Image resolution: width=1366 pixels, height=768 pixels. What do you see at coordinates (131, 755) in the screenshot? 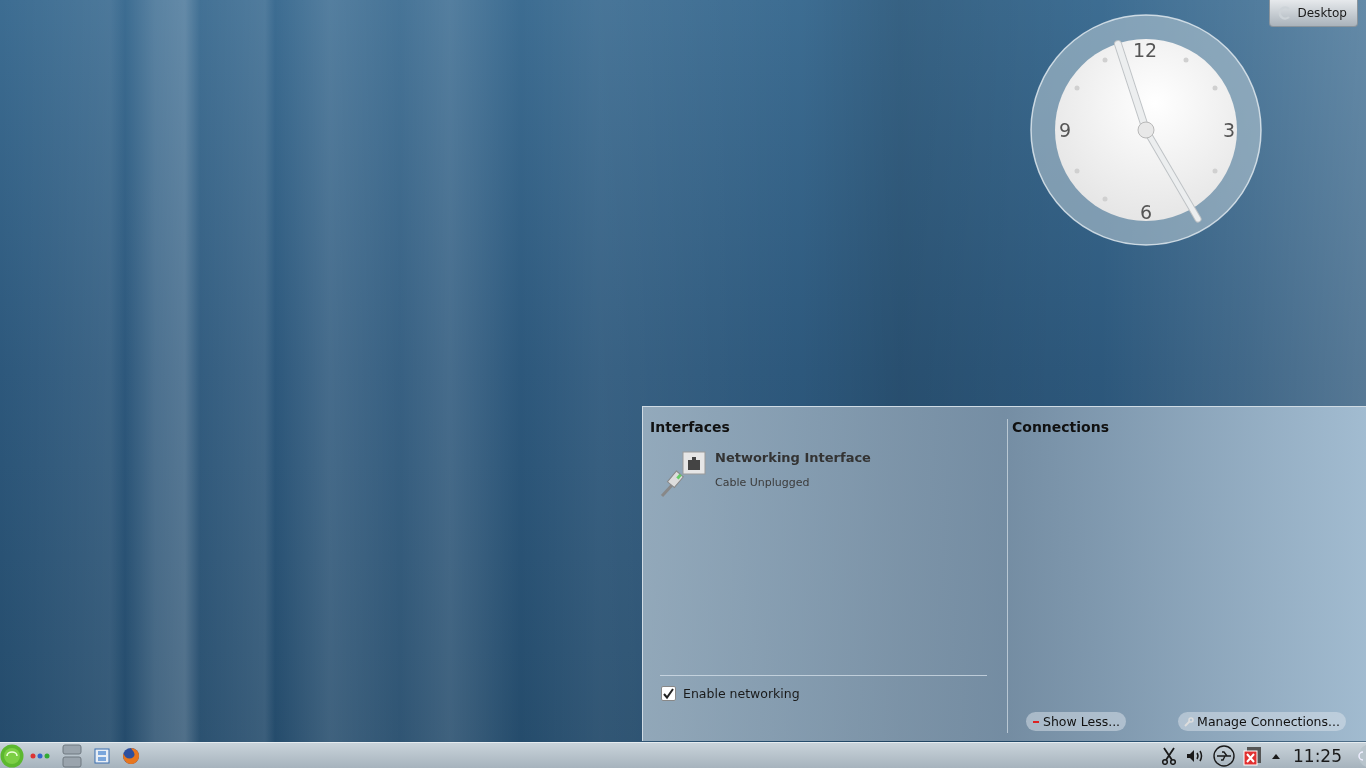
I see `browser-icon` at bounding box center [131, 755].